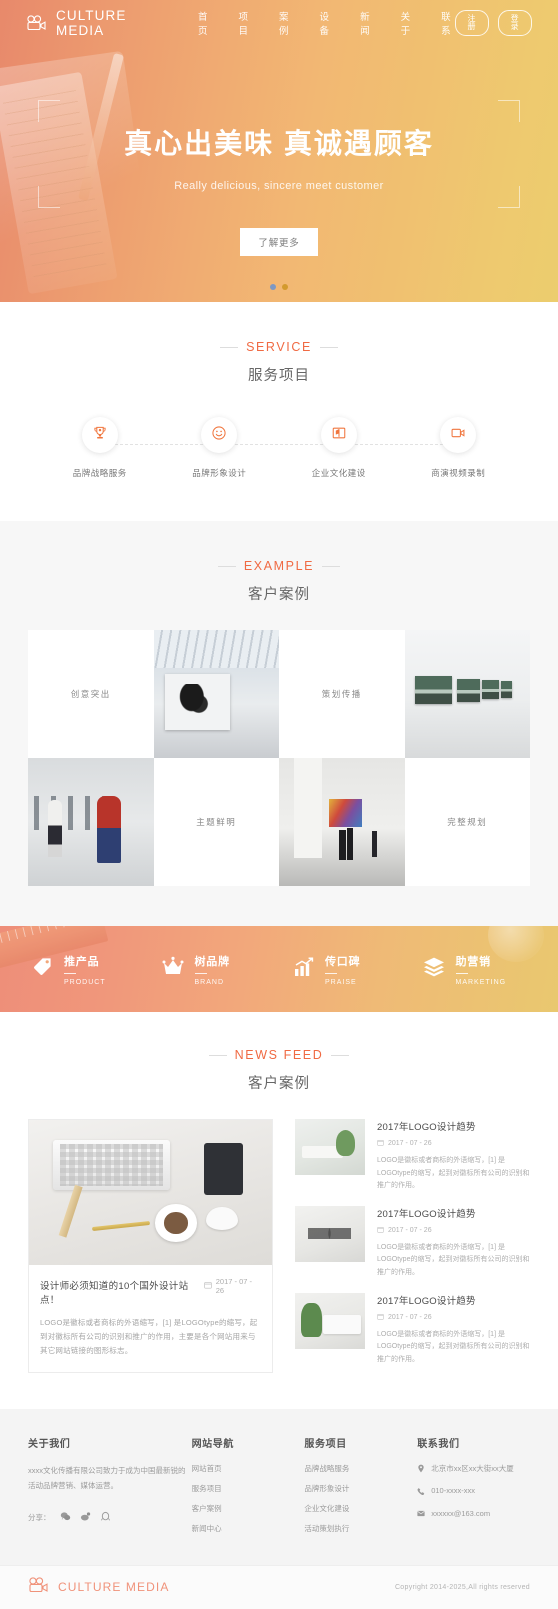 This screenshot has height=1609, width=558. What do you see at coordinates (105, 1518) in the screenshot?
I see `qq-icon` at bounding box center [105, 1518].